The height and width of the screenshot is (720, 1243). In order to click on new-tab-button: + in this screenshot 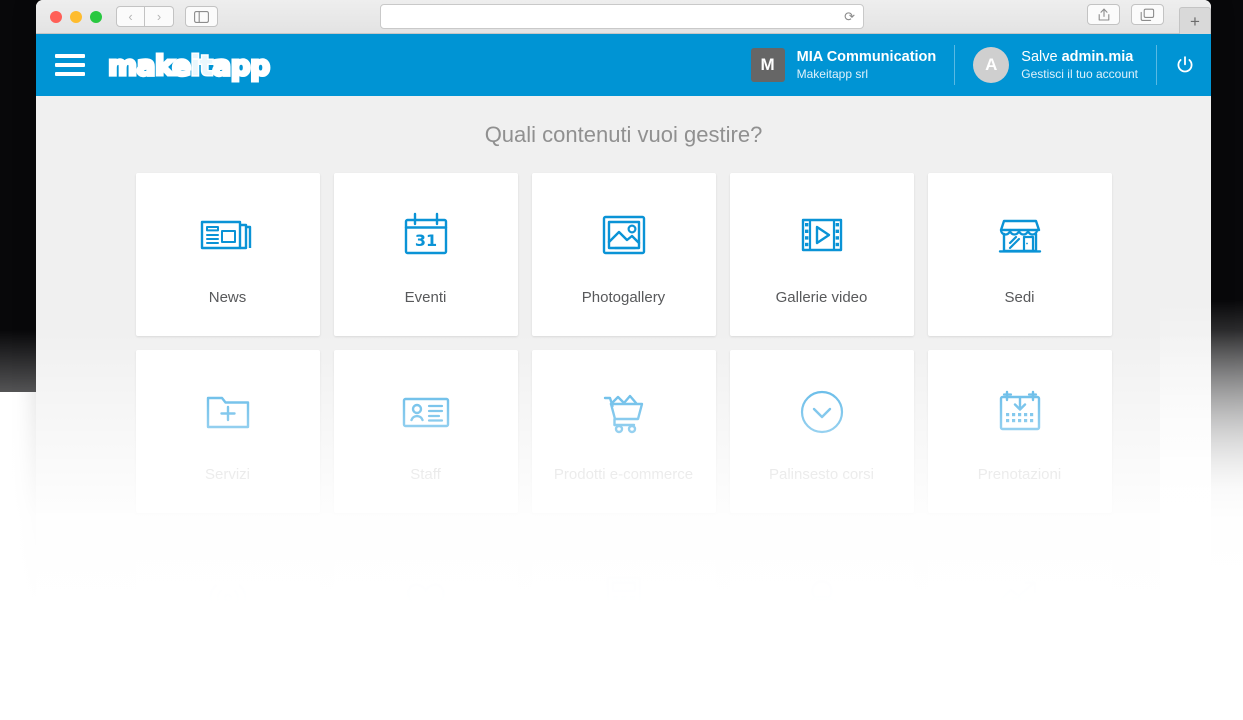, I will do `click(1195, 20)`.